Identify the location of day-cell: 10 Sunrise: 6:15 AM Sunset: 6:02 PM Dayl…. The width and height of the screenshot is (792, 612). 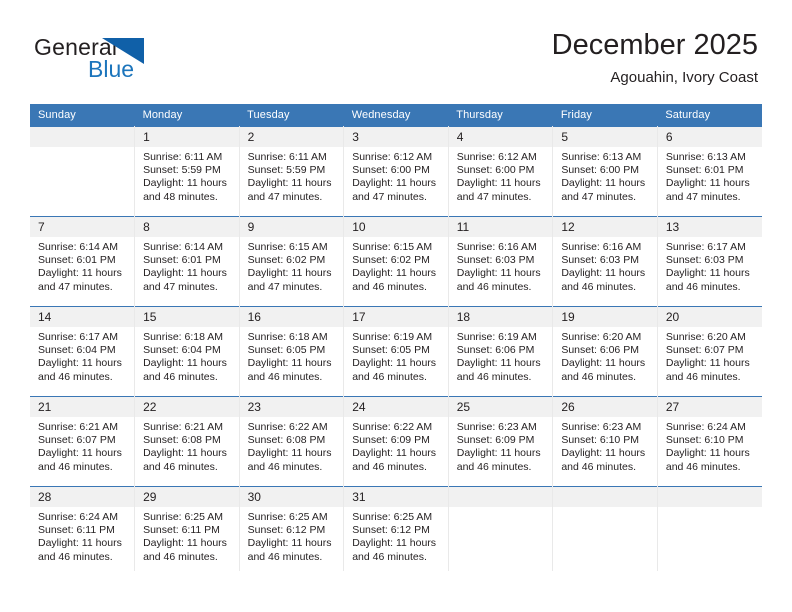
(396, 261).